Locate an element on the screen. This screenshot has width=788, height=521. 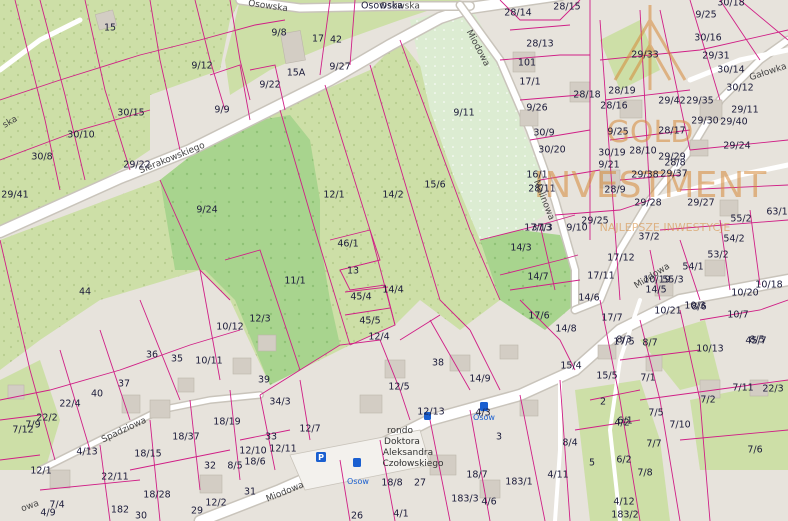
parcel-label: 4/6 is located at coordinates (488, 502).